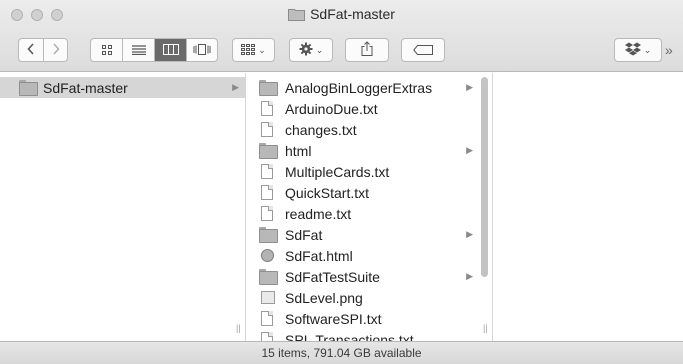  I want to click on item-label: SdFatTestSuite, so click(332, 276).